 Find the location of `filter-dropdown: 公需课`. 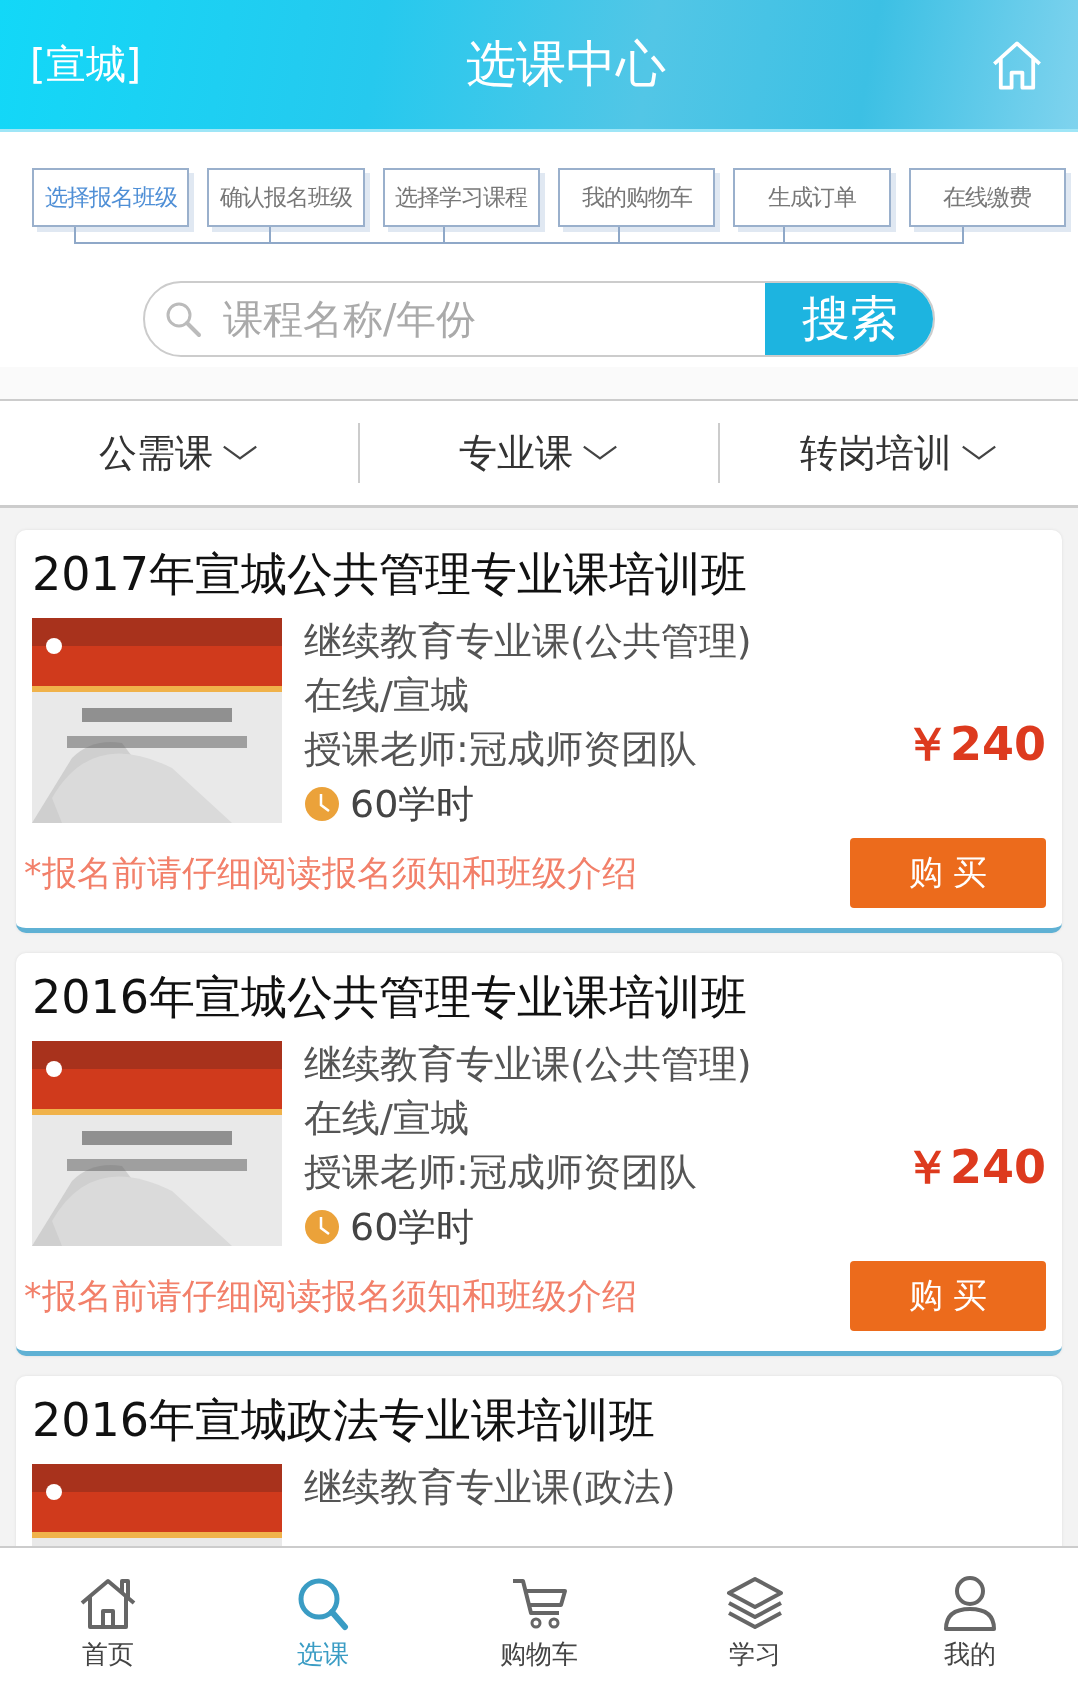

filter-dropdown: 公需课 is located at coordinates (179, 453).